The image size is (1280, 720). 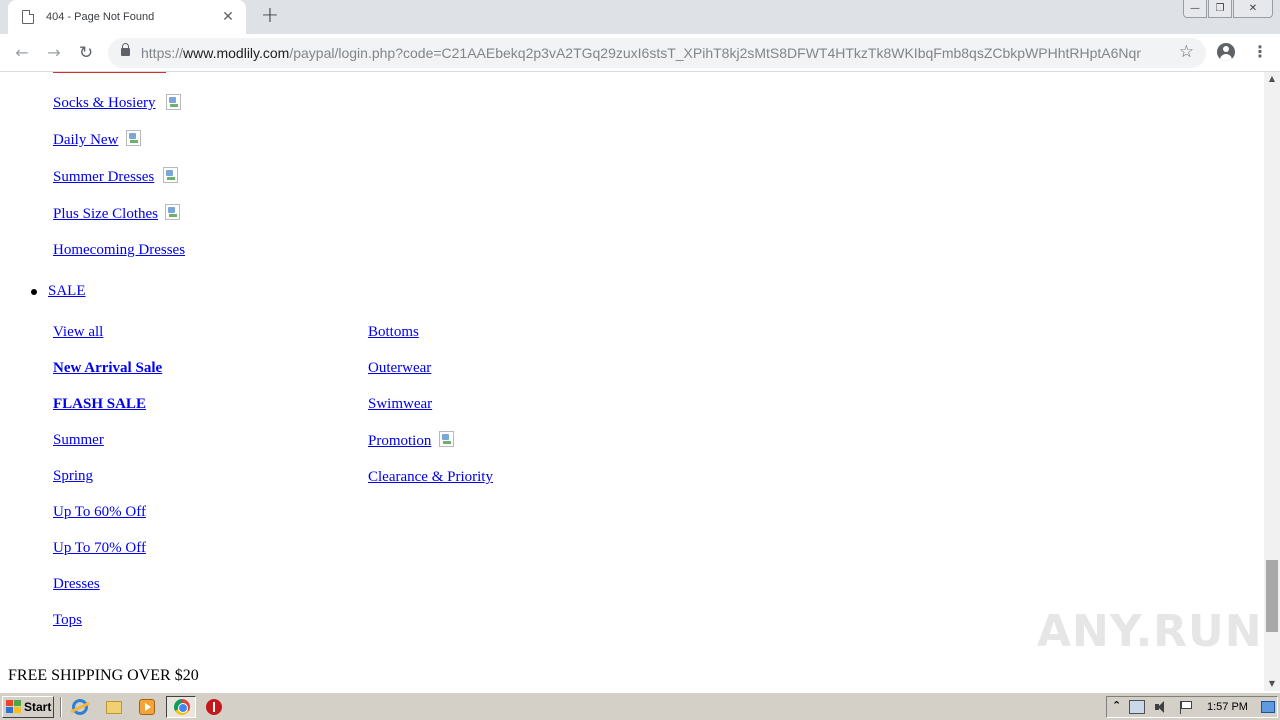 What do you see at coordinates (1185, 707) in the screenshot?
I see `action-center-flag-icon` at bounding box center [1185, 707].